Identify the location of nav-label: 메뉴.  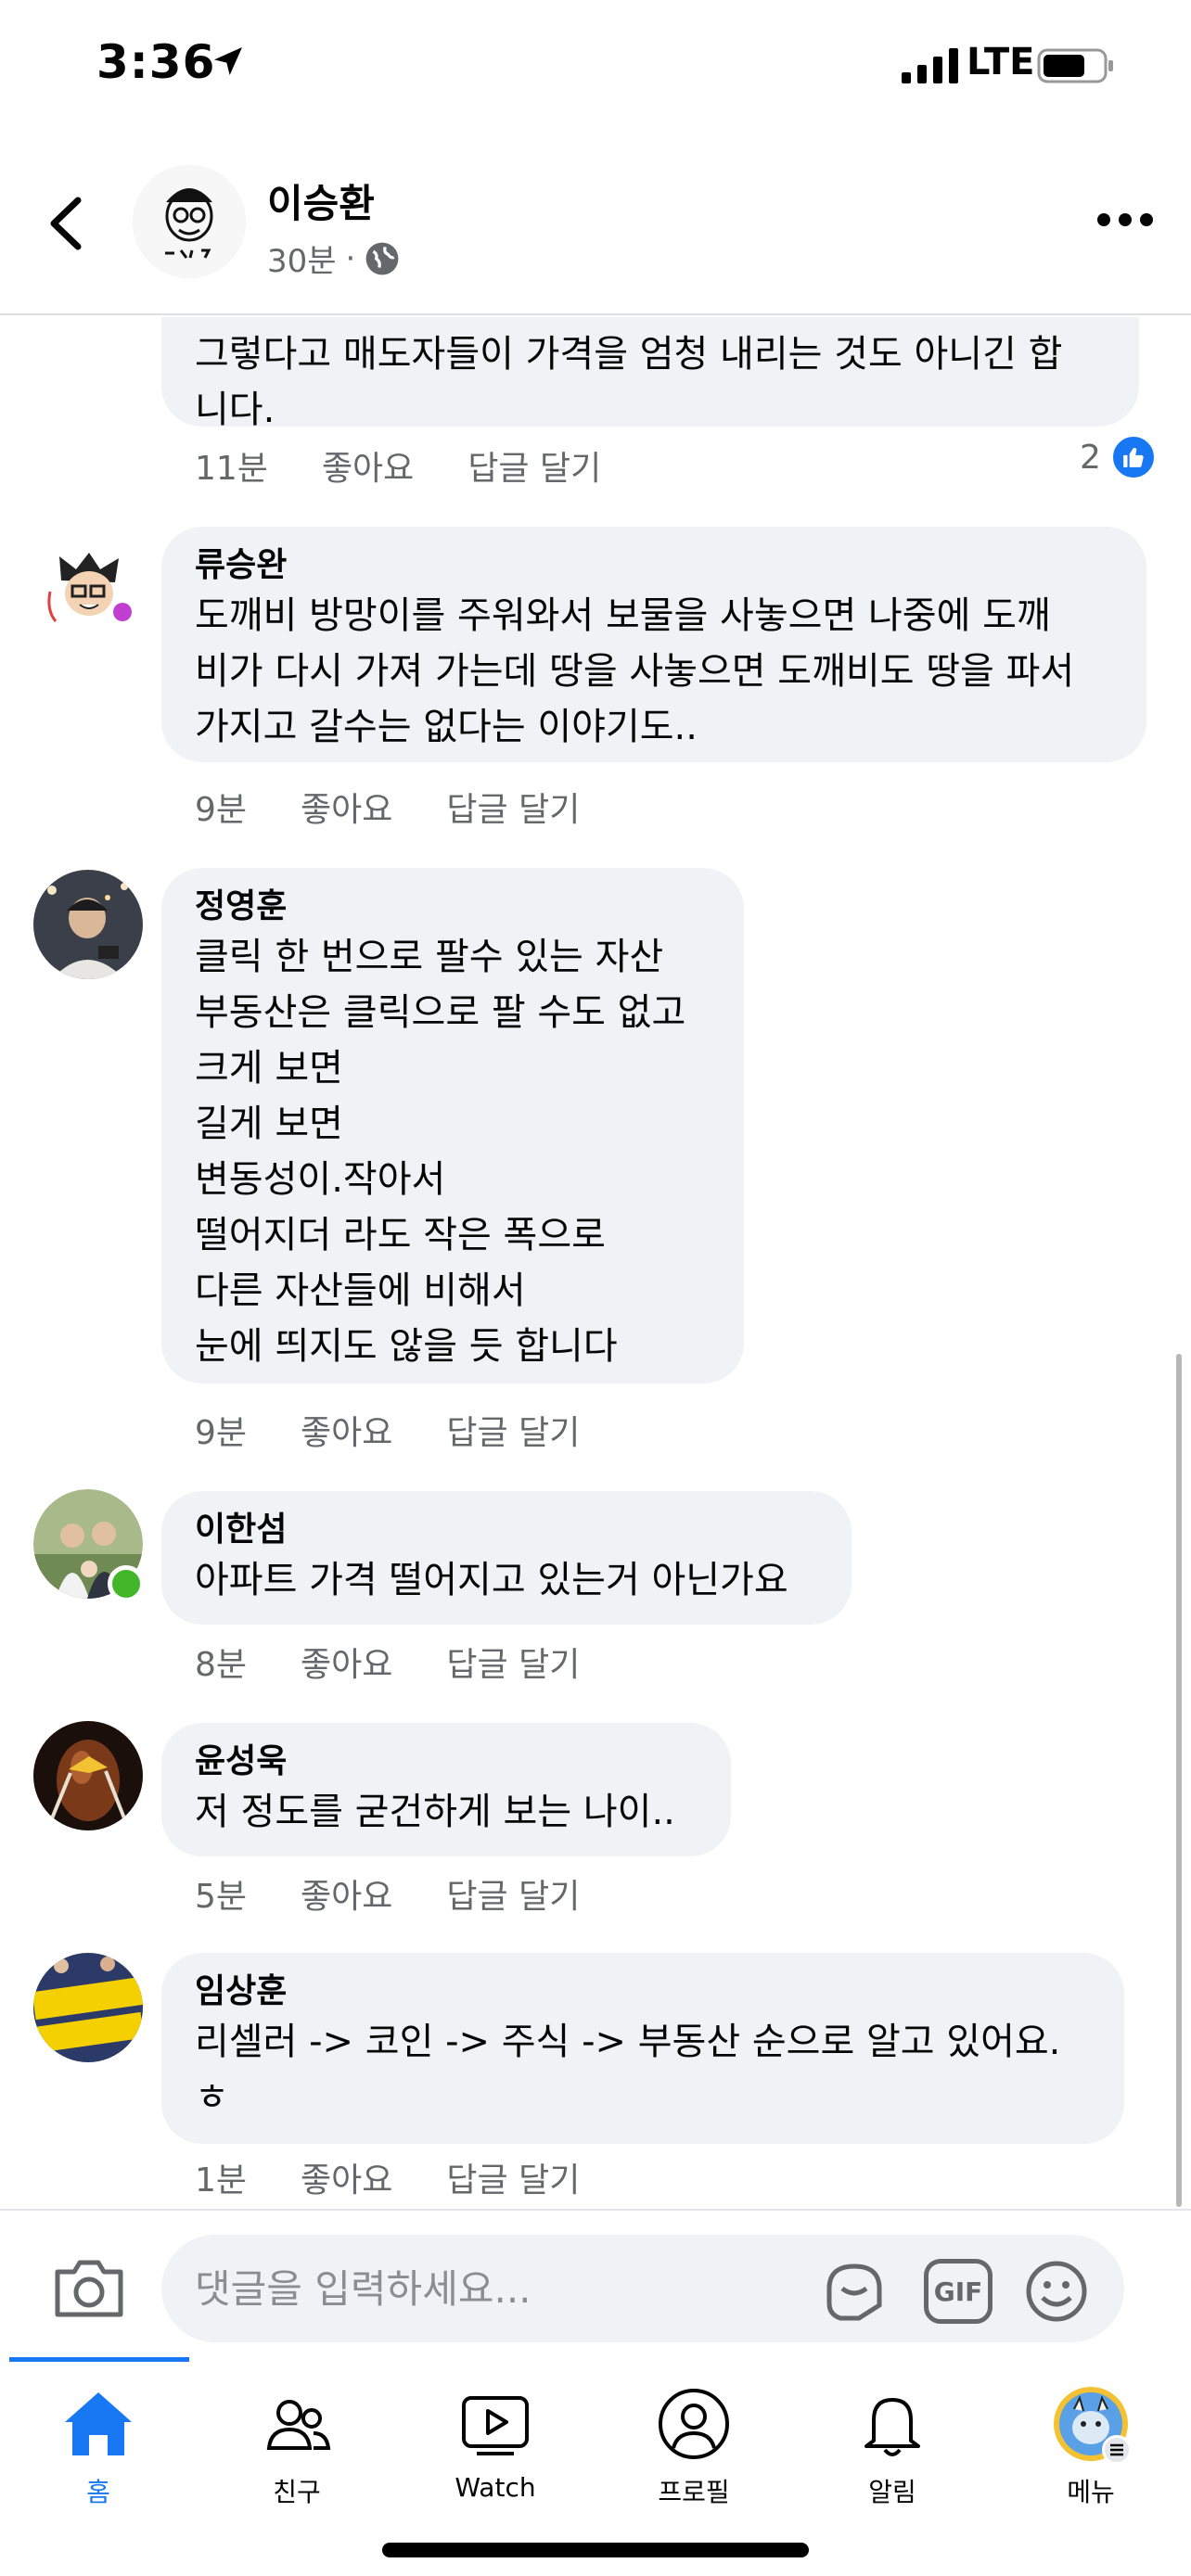
(1091, 2492).